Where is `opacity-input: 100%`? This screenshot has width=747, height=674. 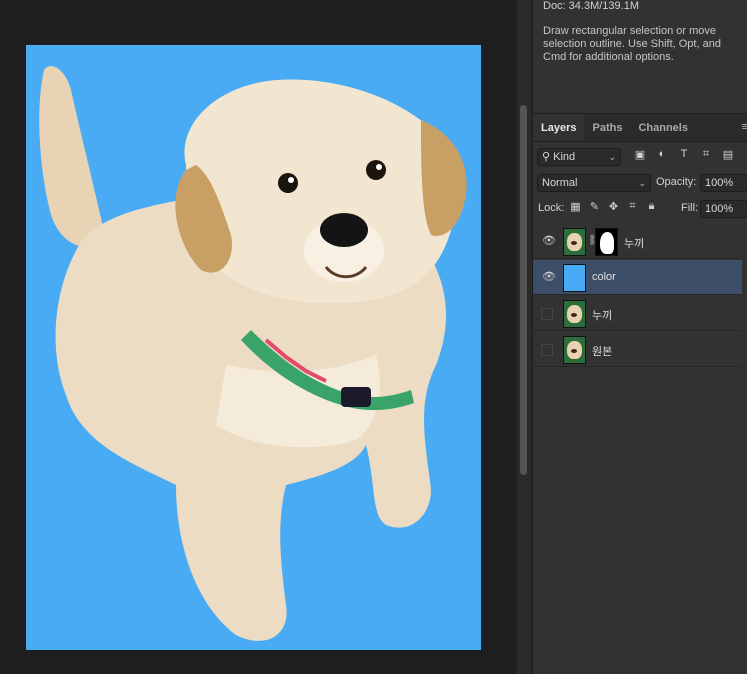 opacity-input: 100% is located at coordinates (723, 183).